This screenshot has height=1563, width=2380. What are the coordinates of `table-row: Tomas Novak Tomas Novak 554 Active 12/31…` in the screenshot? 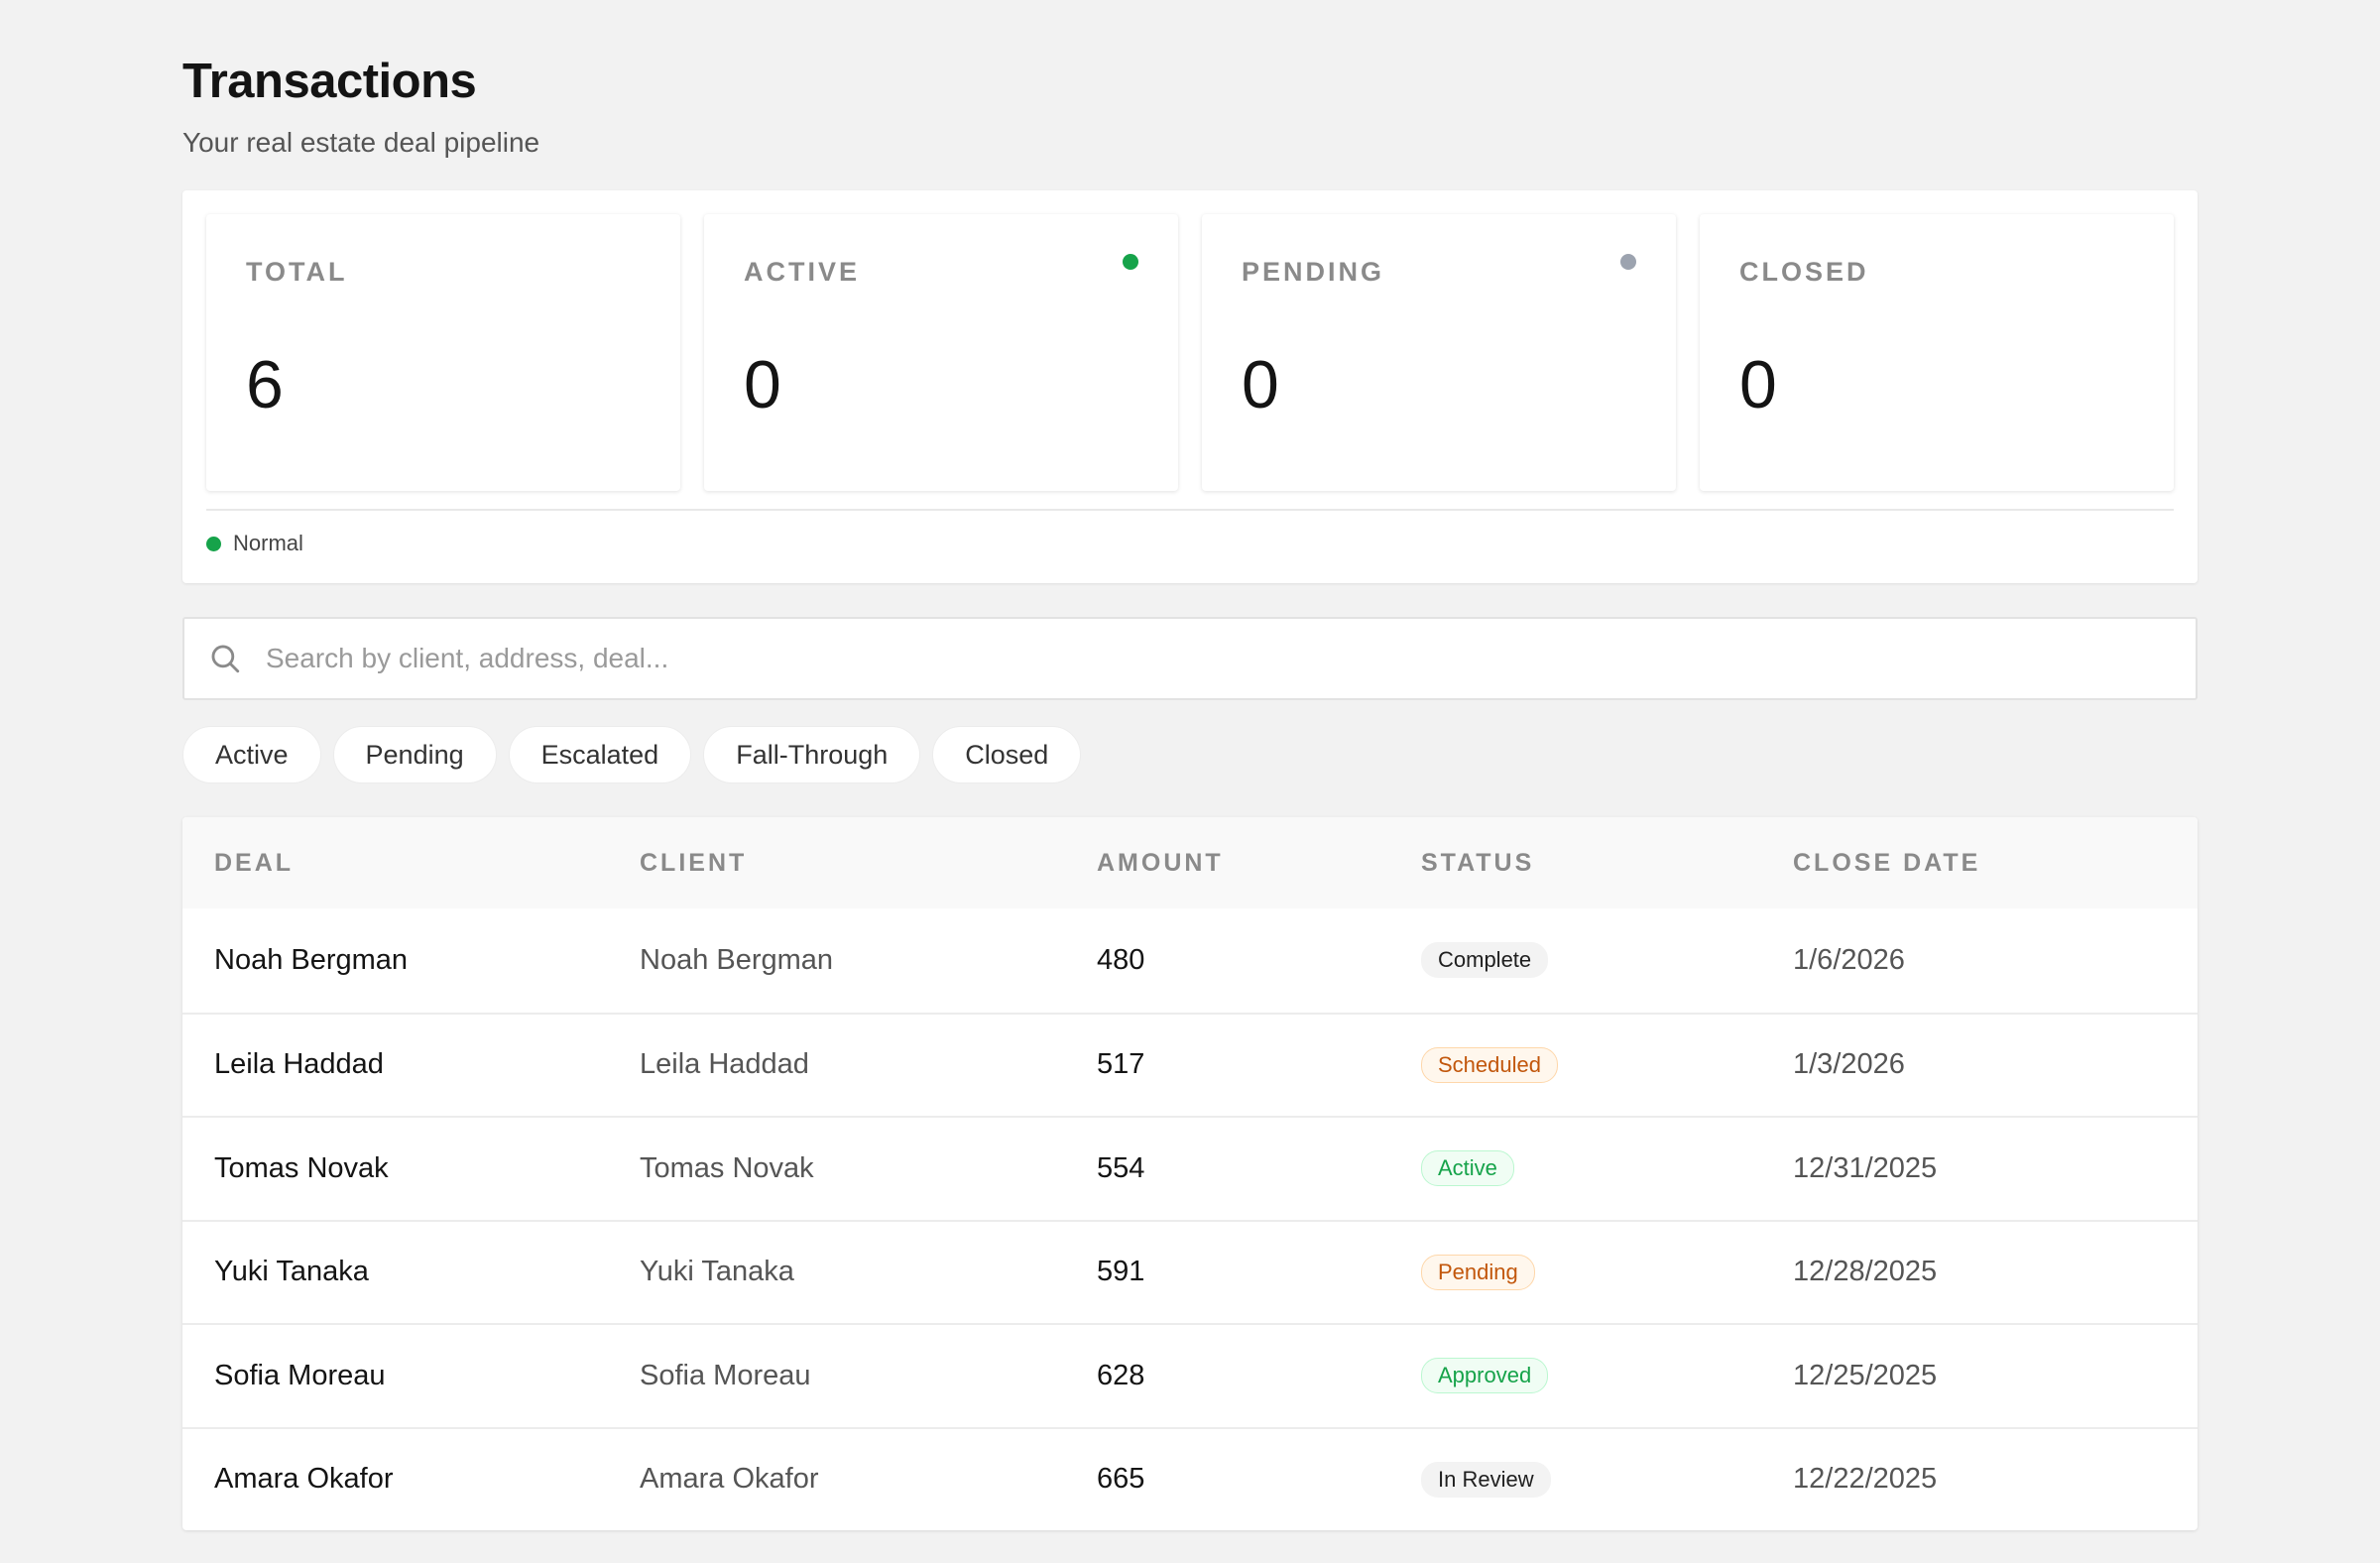 It's located at (1190, 1168).